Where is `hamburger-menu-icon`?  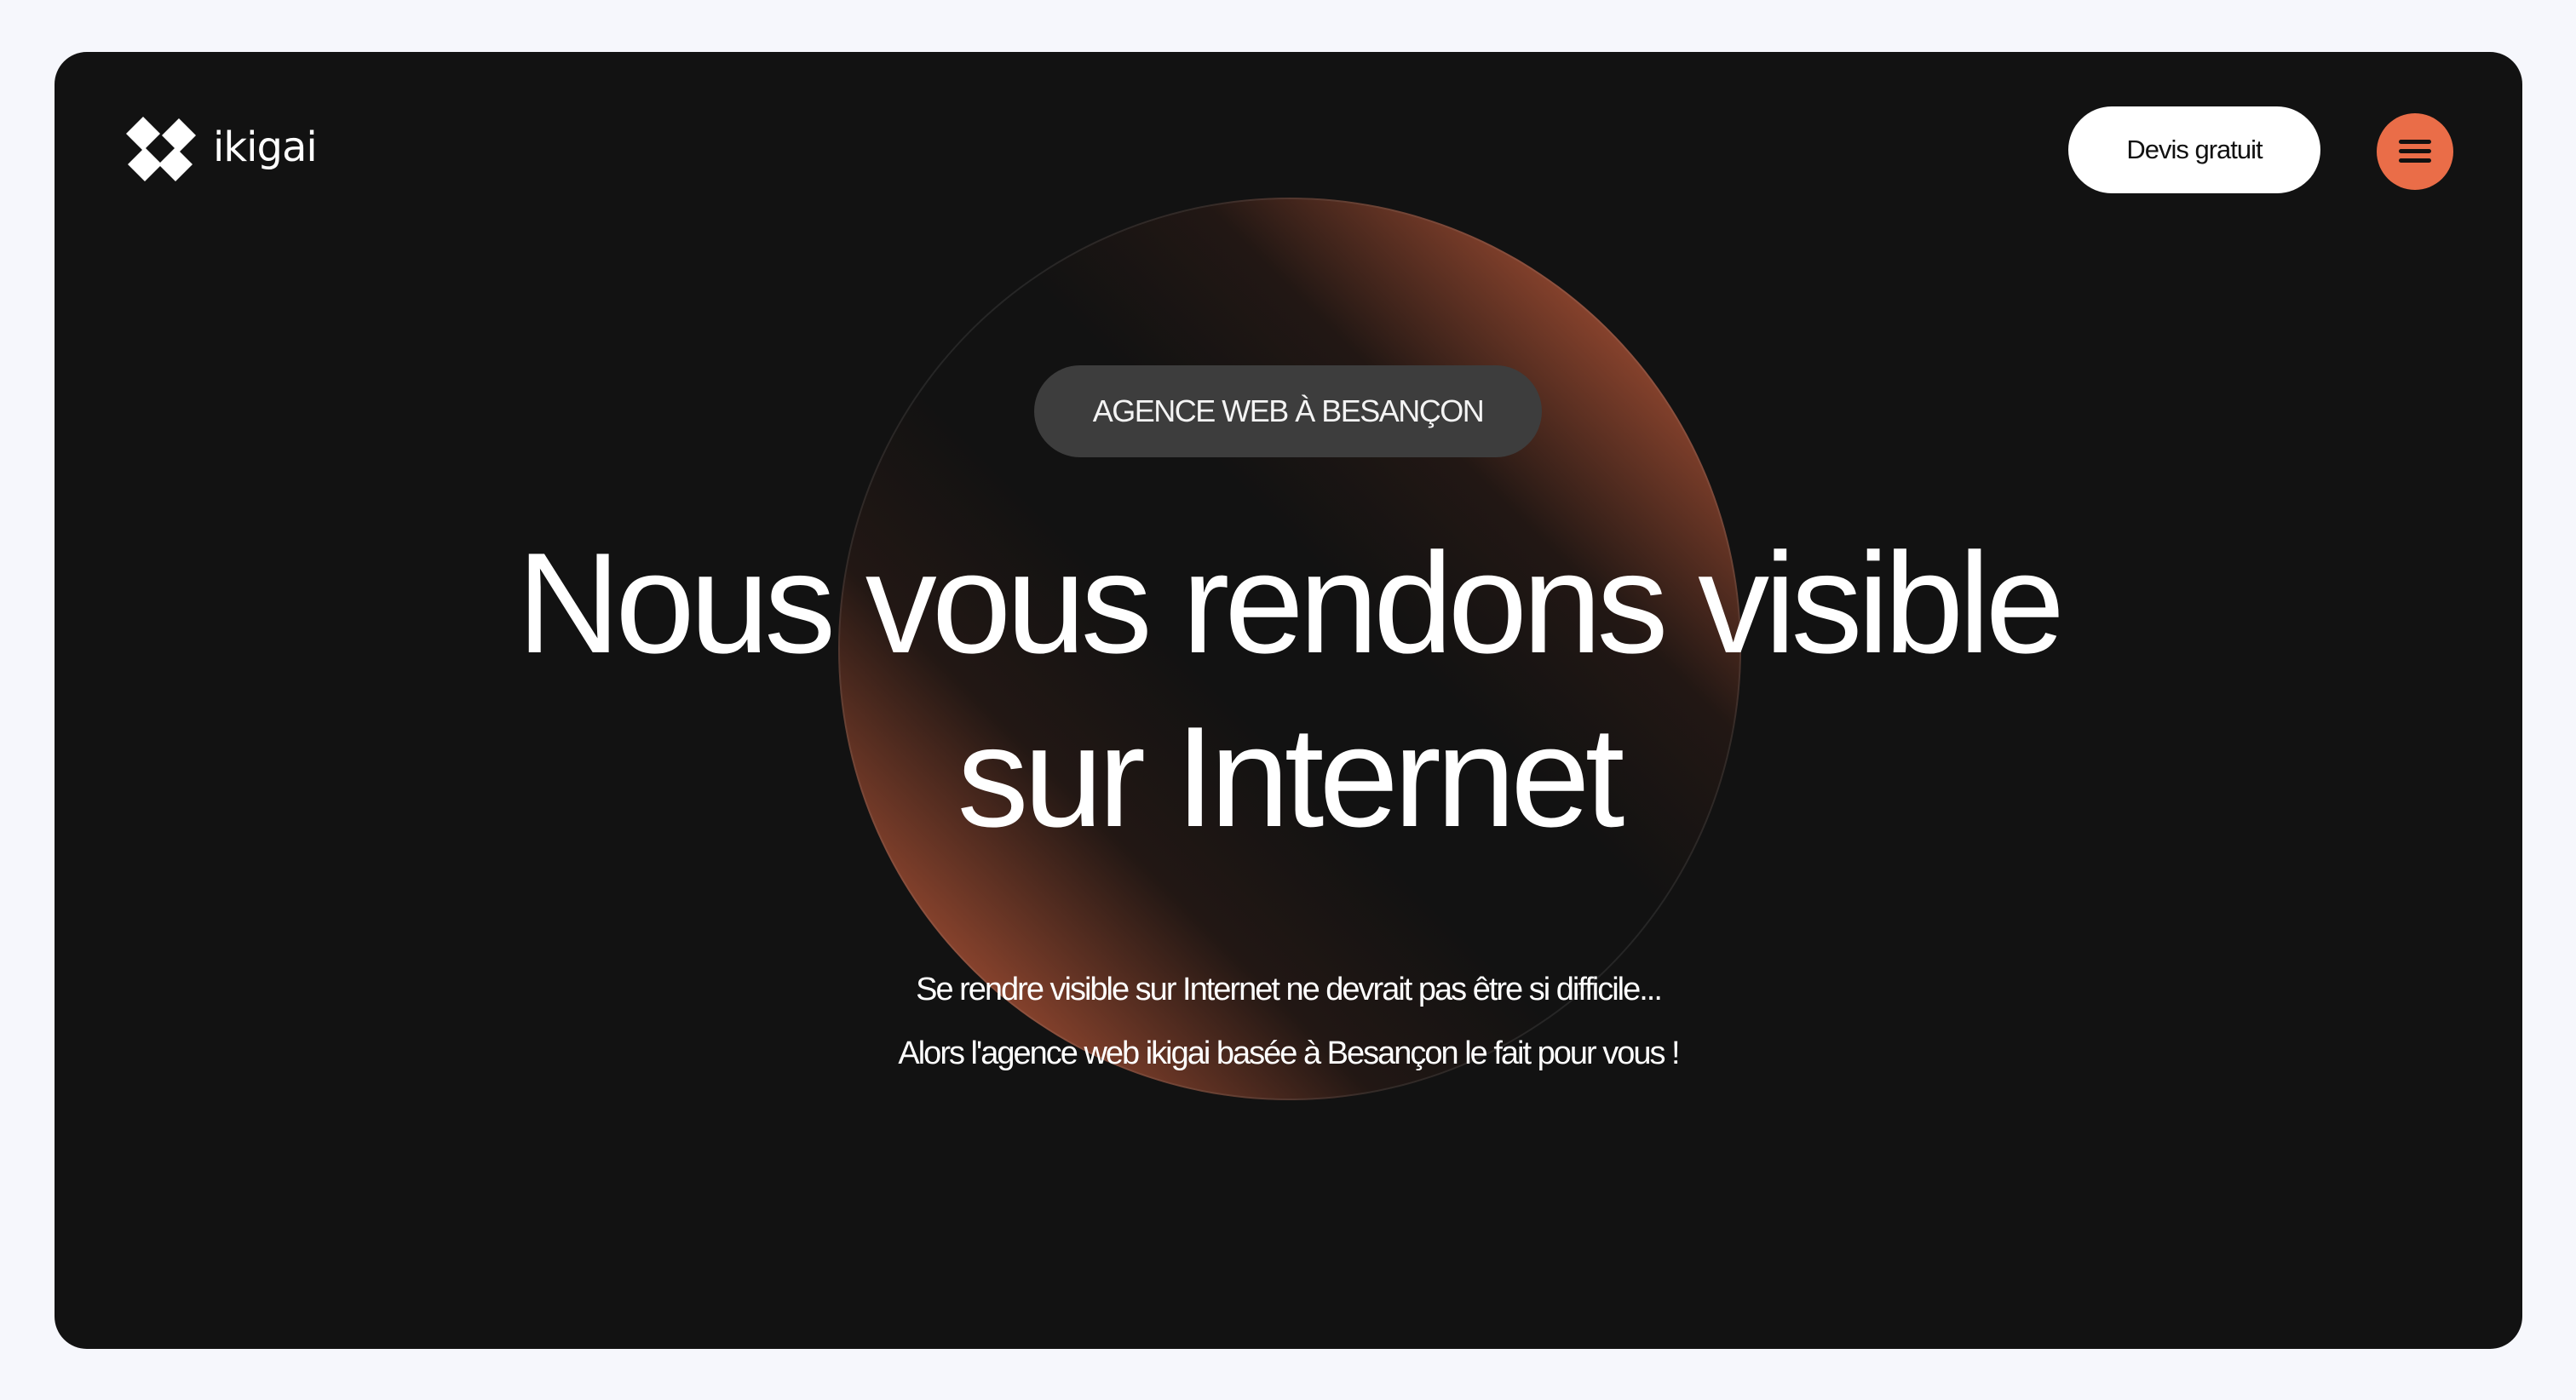 hamburger-menu-icon is located at coordinates (2415, 152).